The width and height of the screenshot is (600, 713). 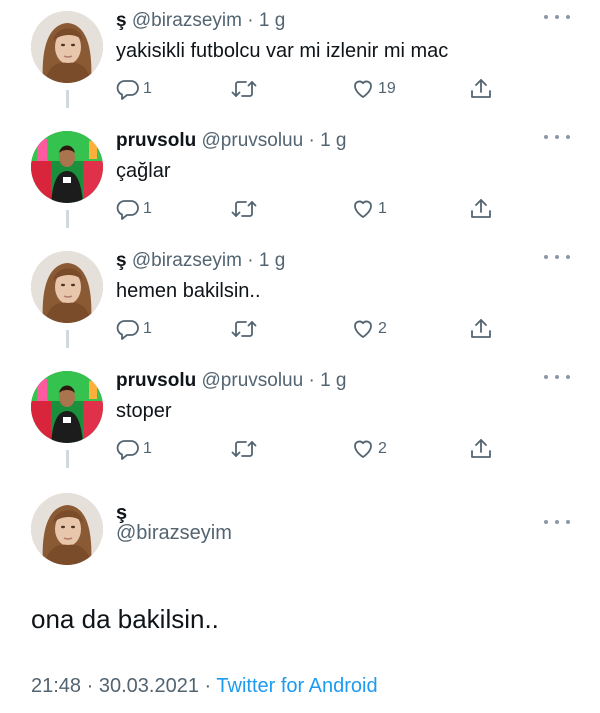 What do you see at coordinates (306, 209) in the screenshot?
I see `tweet-actions: 1 1` at bounding box center [306, 209].